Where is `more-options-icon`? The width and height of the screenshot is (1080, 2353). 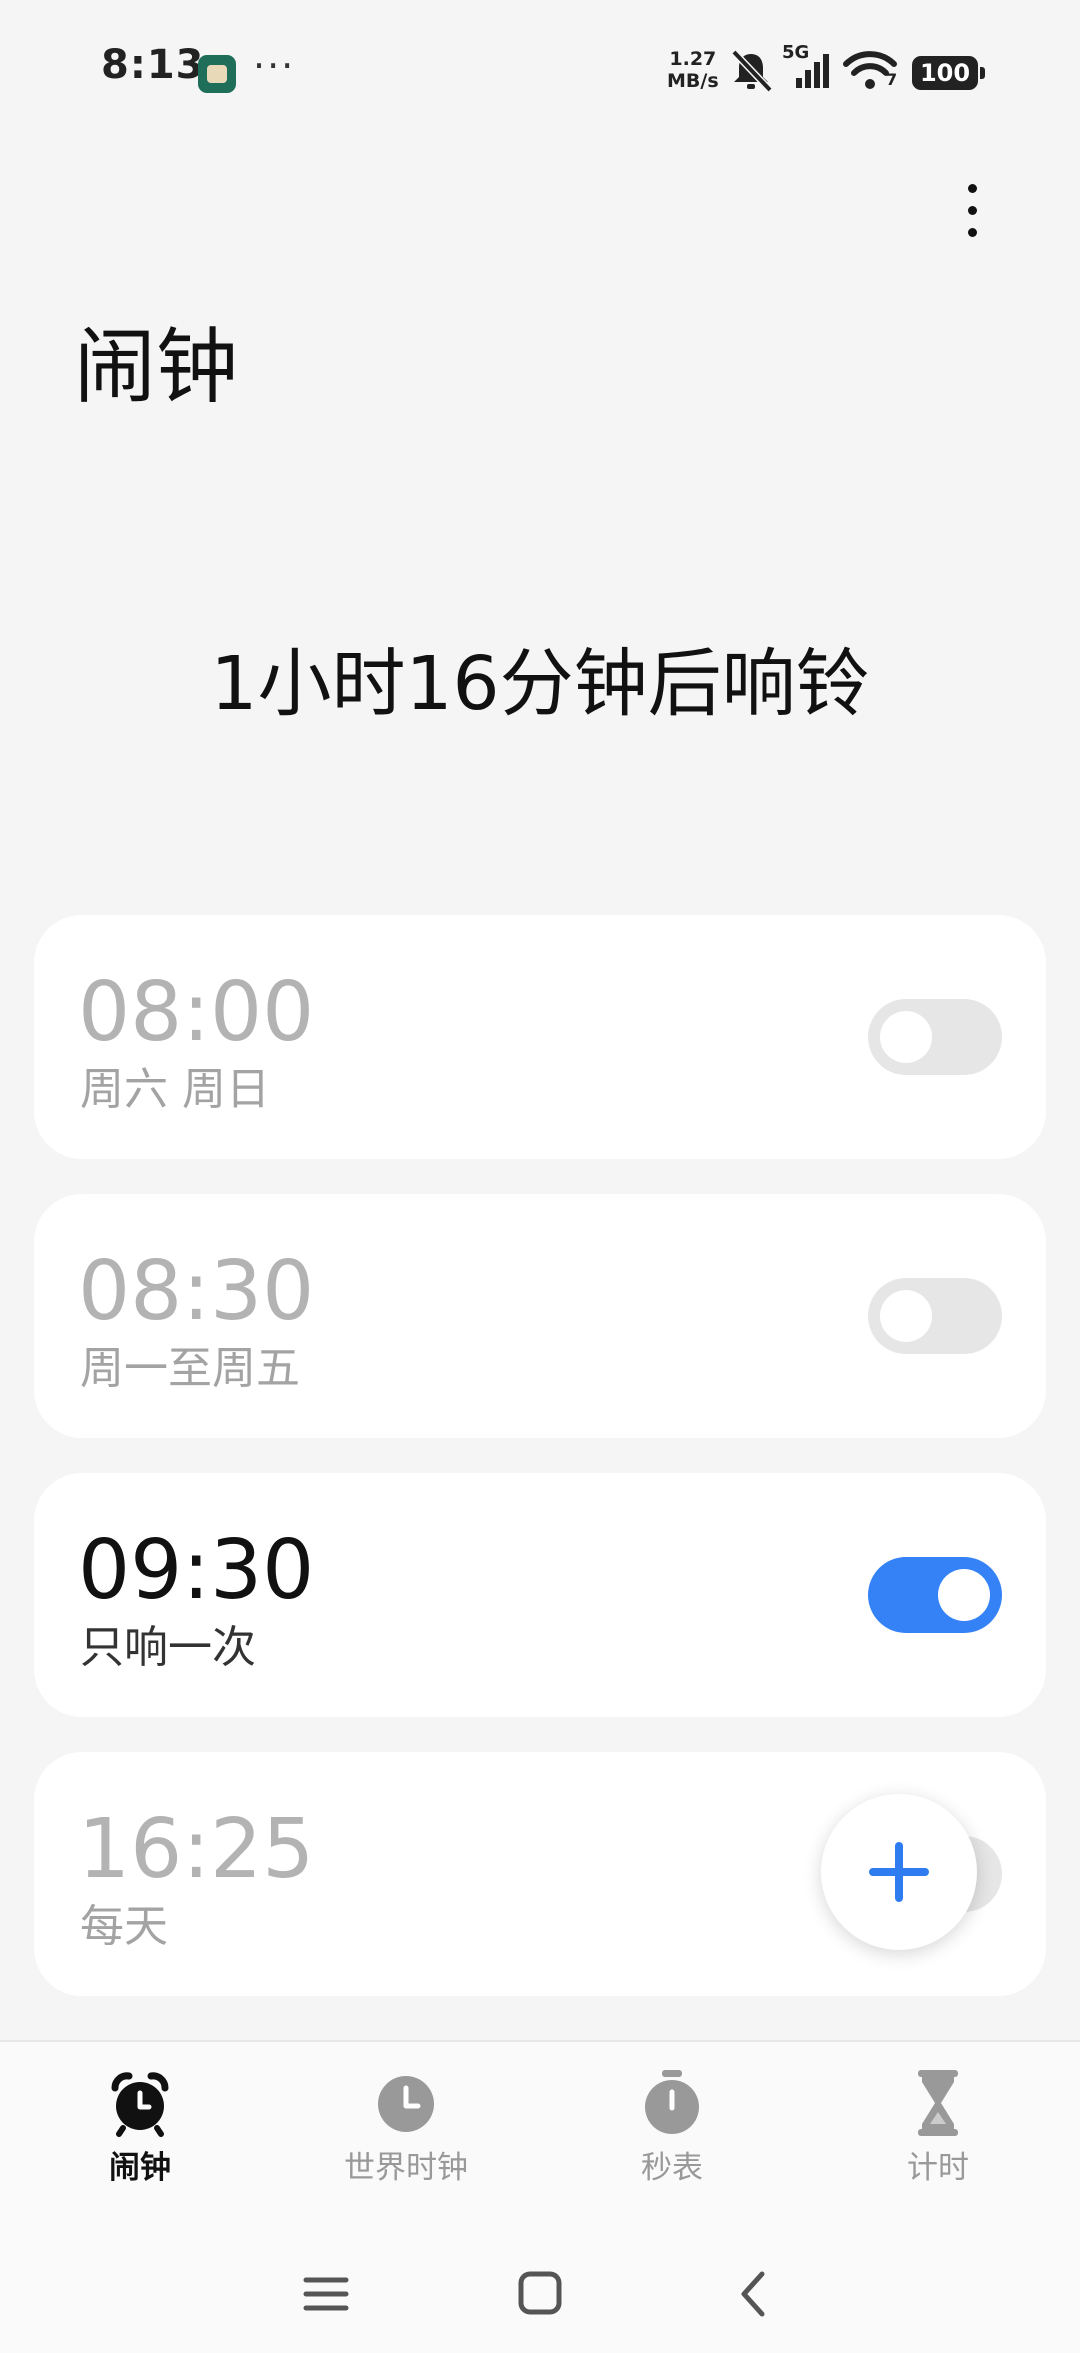
more-options-icon is located at coordinates (972, 188).